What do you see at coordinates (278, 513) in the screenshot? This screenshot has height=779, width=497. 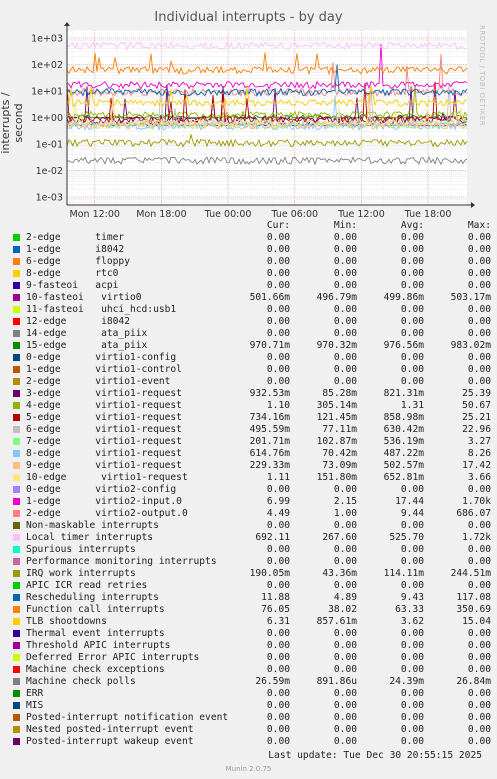 I see `legend-cur-value: 4.49` at bounding box center [278, 513].